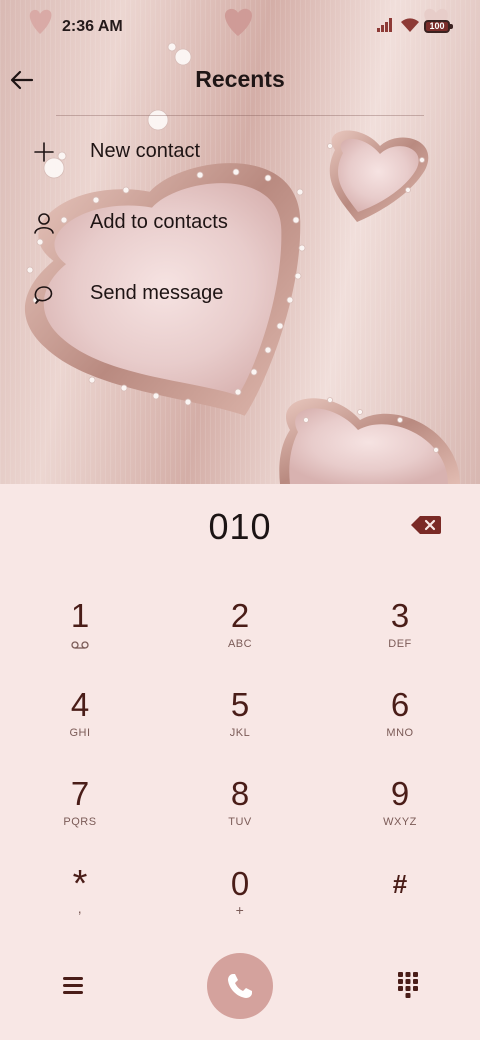 The image size is (480, 1040). What do you see at coordinates (157, 293) in the screenshot?
I see `menu-item-label: Send message` at bounding box center [157, 293].